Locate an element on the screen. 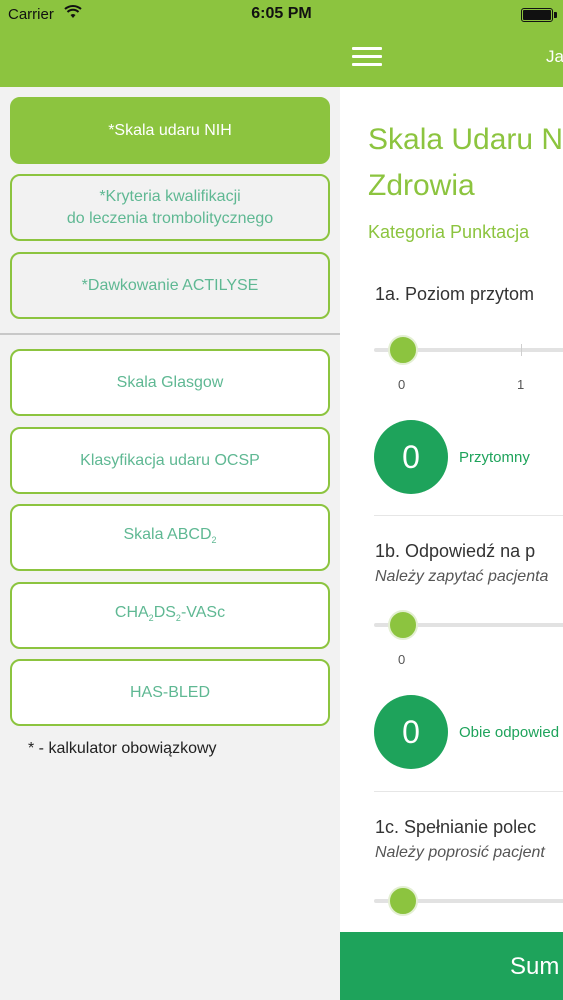 This screenshot has height=1000, width=563. sidebar-item-label: Skala ABCD2 is located at coordinates (169, 537).